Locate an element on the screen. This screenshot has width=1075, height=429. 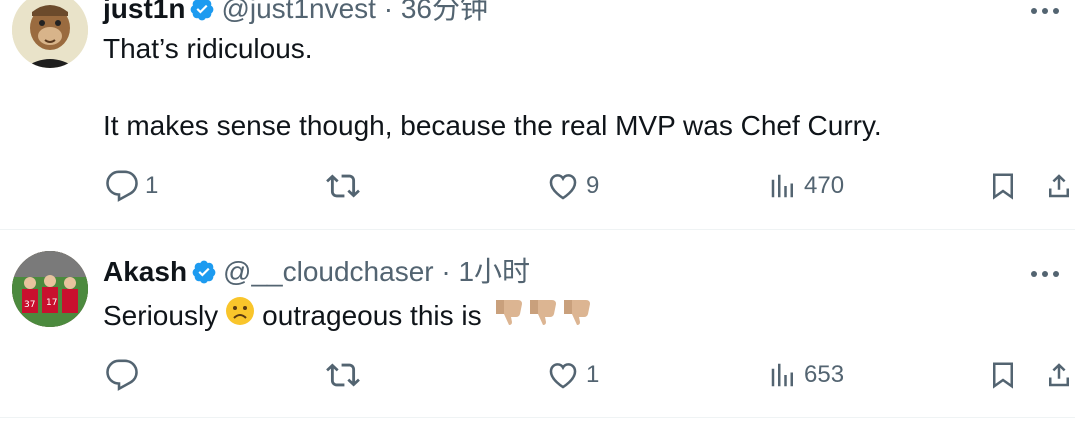
football-team-avatar-icon: 37 17 is located at coordinates (50, 289).